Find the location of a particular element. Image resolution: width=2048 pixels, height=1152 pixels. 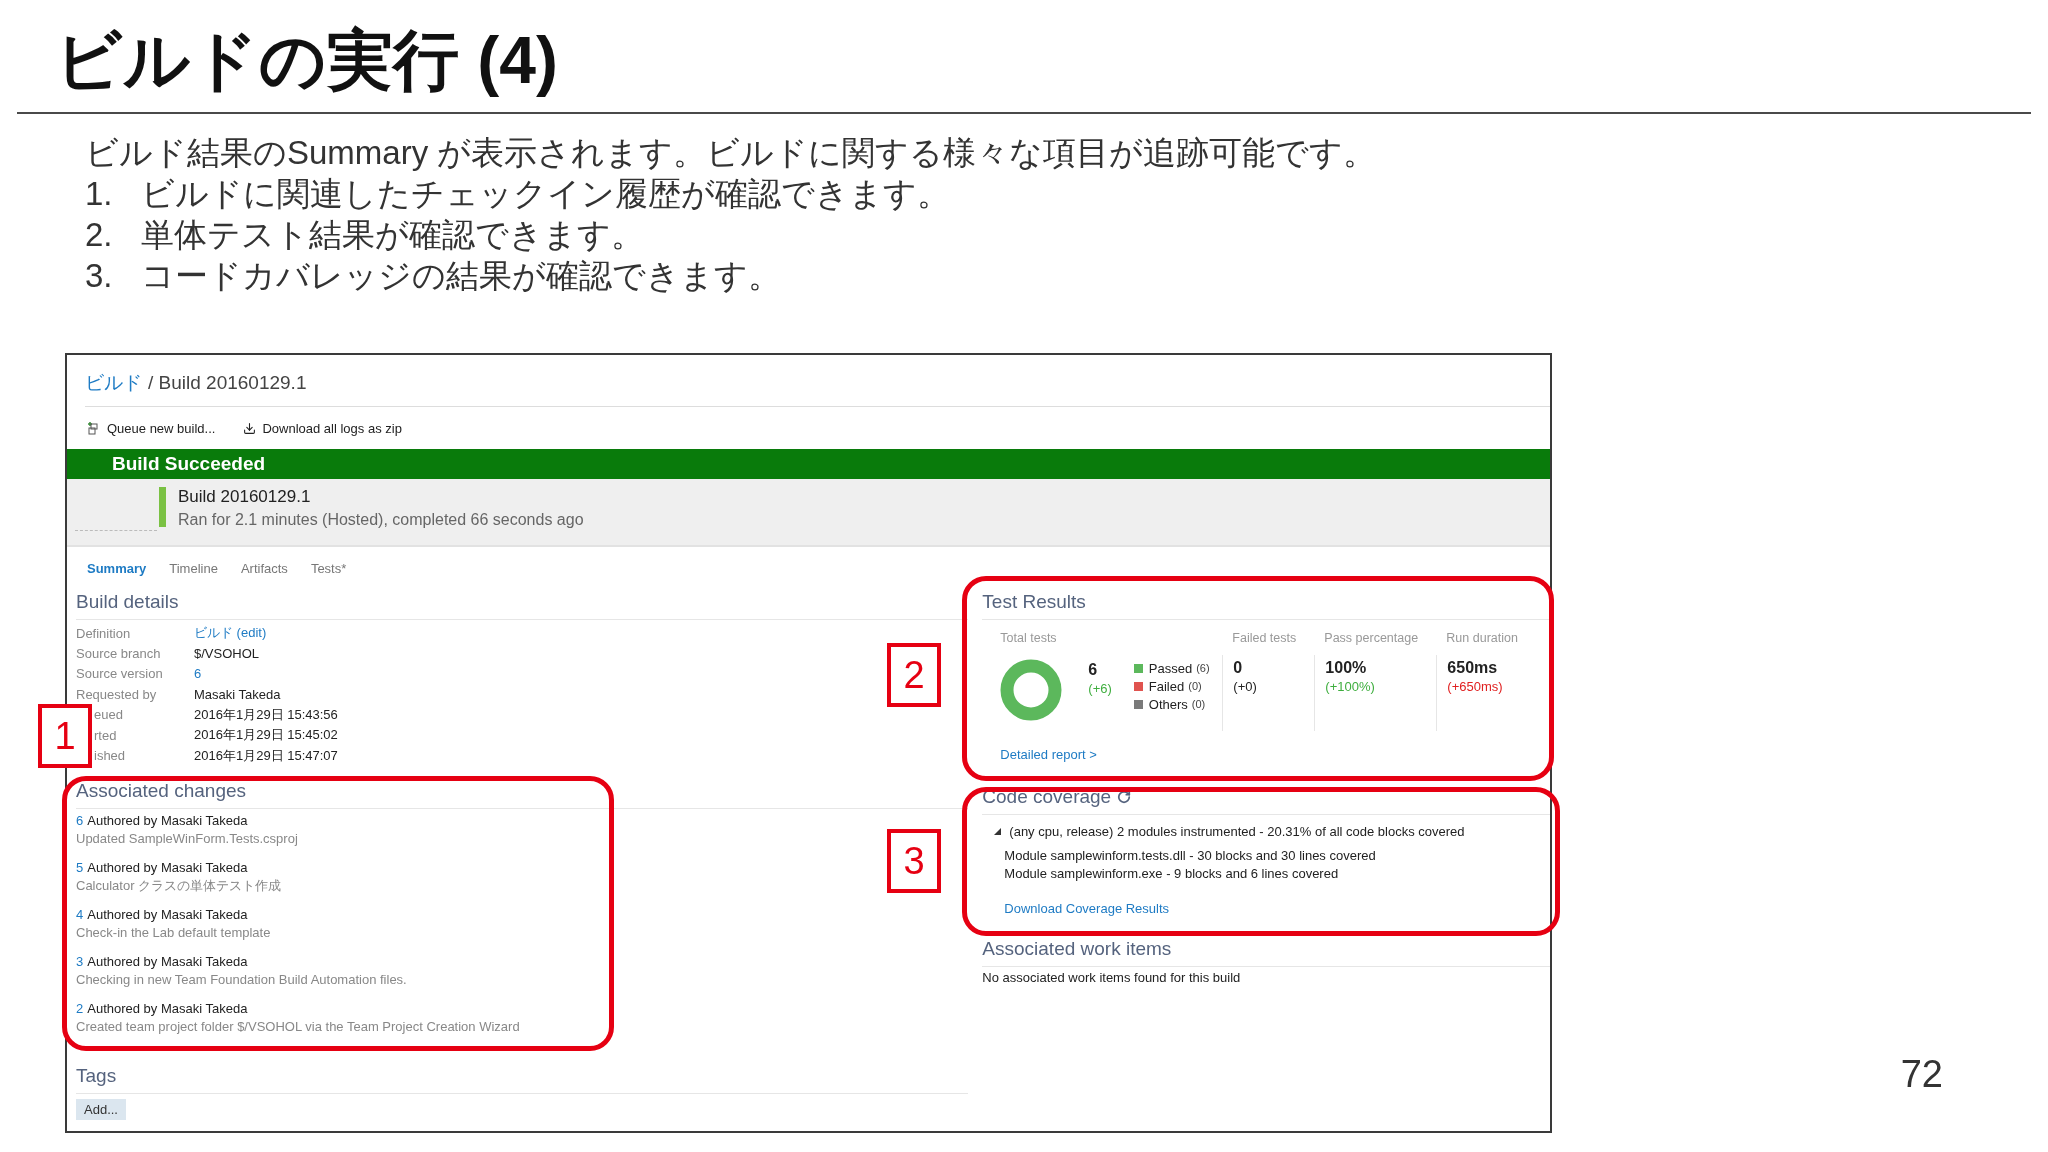

changeset-link: 4 is located at coordinates (80, 914).